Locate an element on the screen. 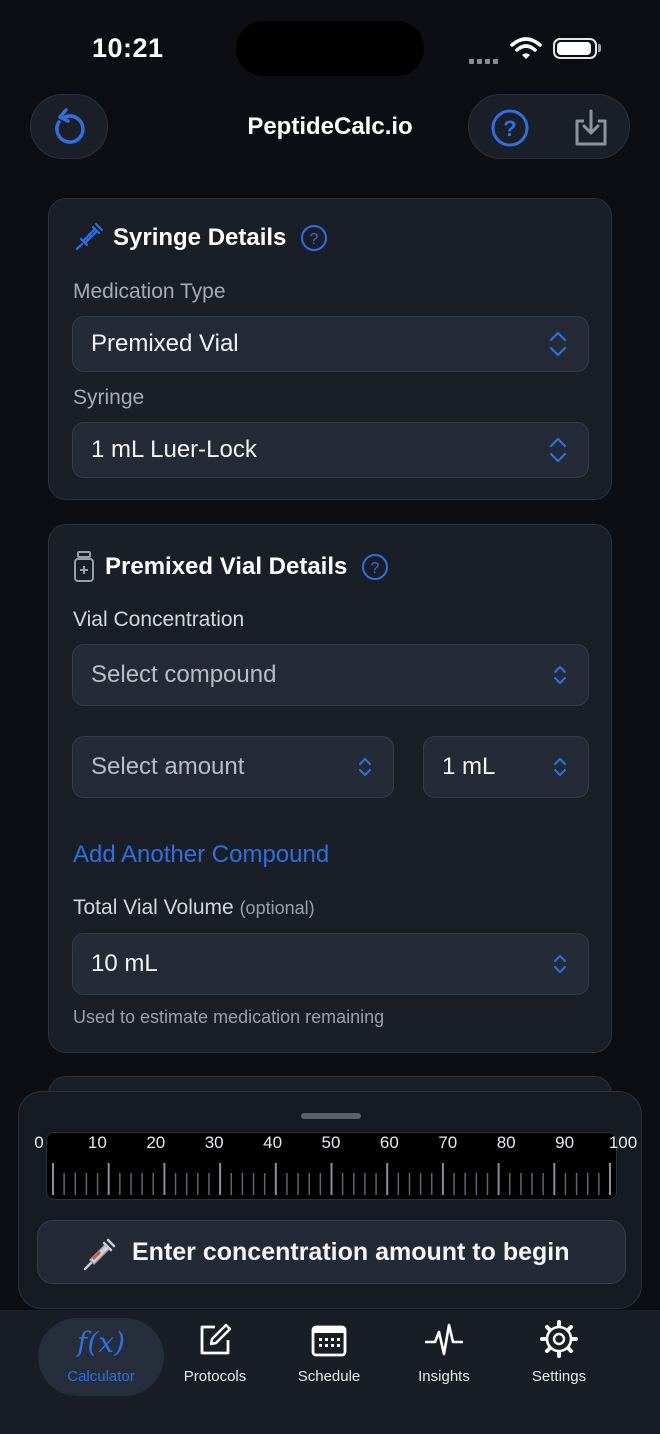  ruler-label: 100 is located at coordinates (623, 1142).